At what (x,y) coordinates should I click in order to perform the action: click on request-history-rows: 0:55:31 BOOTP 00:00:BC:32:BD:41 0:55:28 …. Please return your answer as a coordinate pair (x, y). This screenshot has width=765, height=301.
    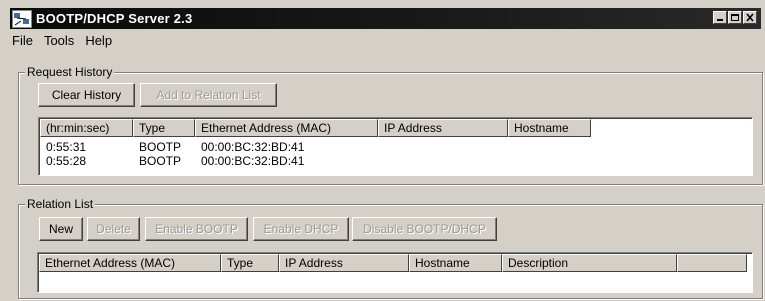
    Looking at the image, I should click on (315, 154).